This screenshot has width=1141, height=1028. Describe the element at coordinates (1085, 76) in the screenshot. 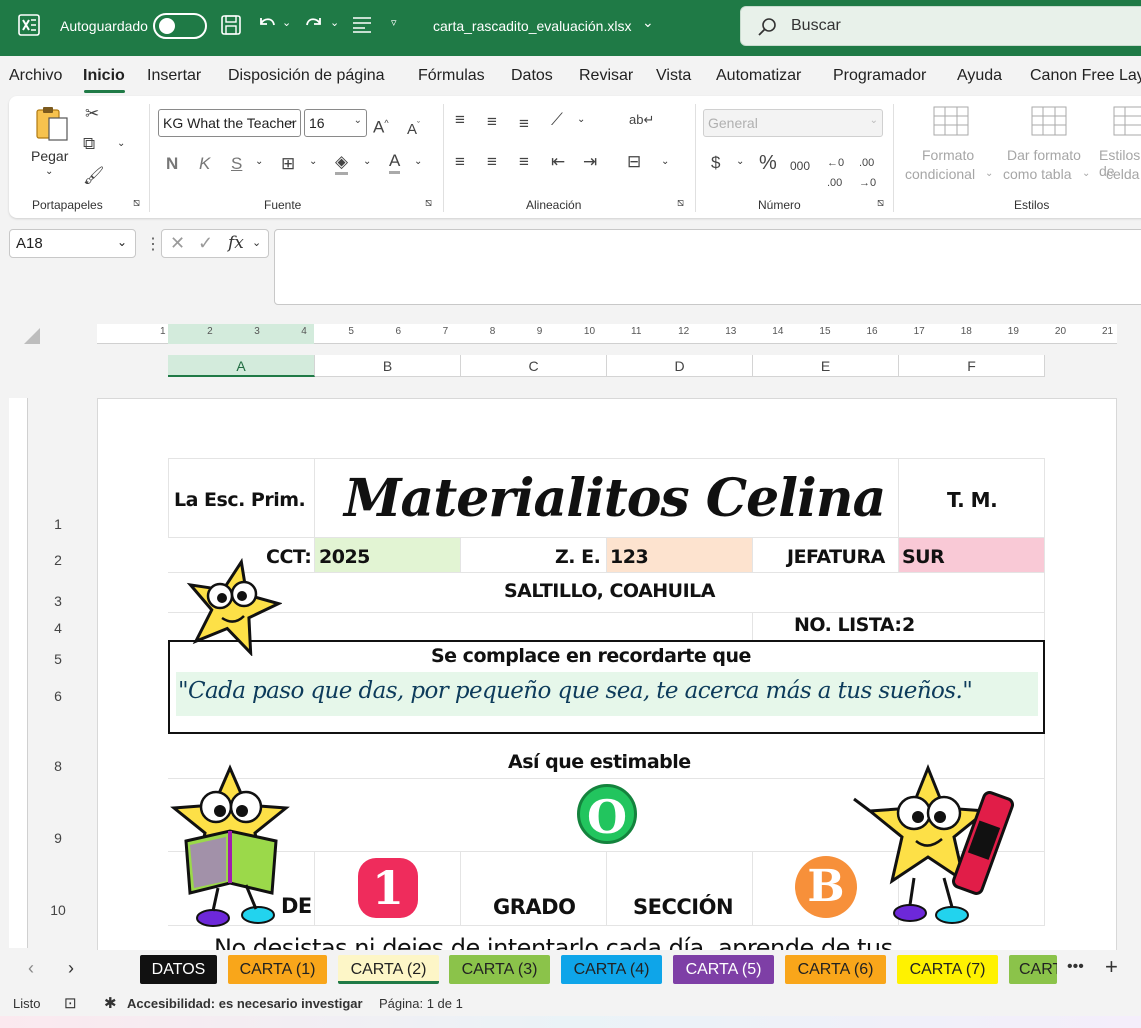

I see `tab-canon: Canon Free Layout` at that location.